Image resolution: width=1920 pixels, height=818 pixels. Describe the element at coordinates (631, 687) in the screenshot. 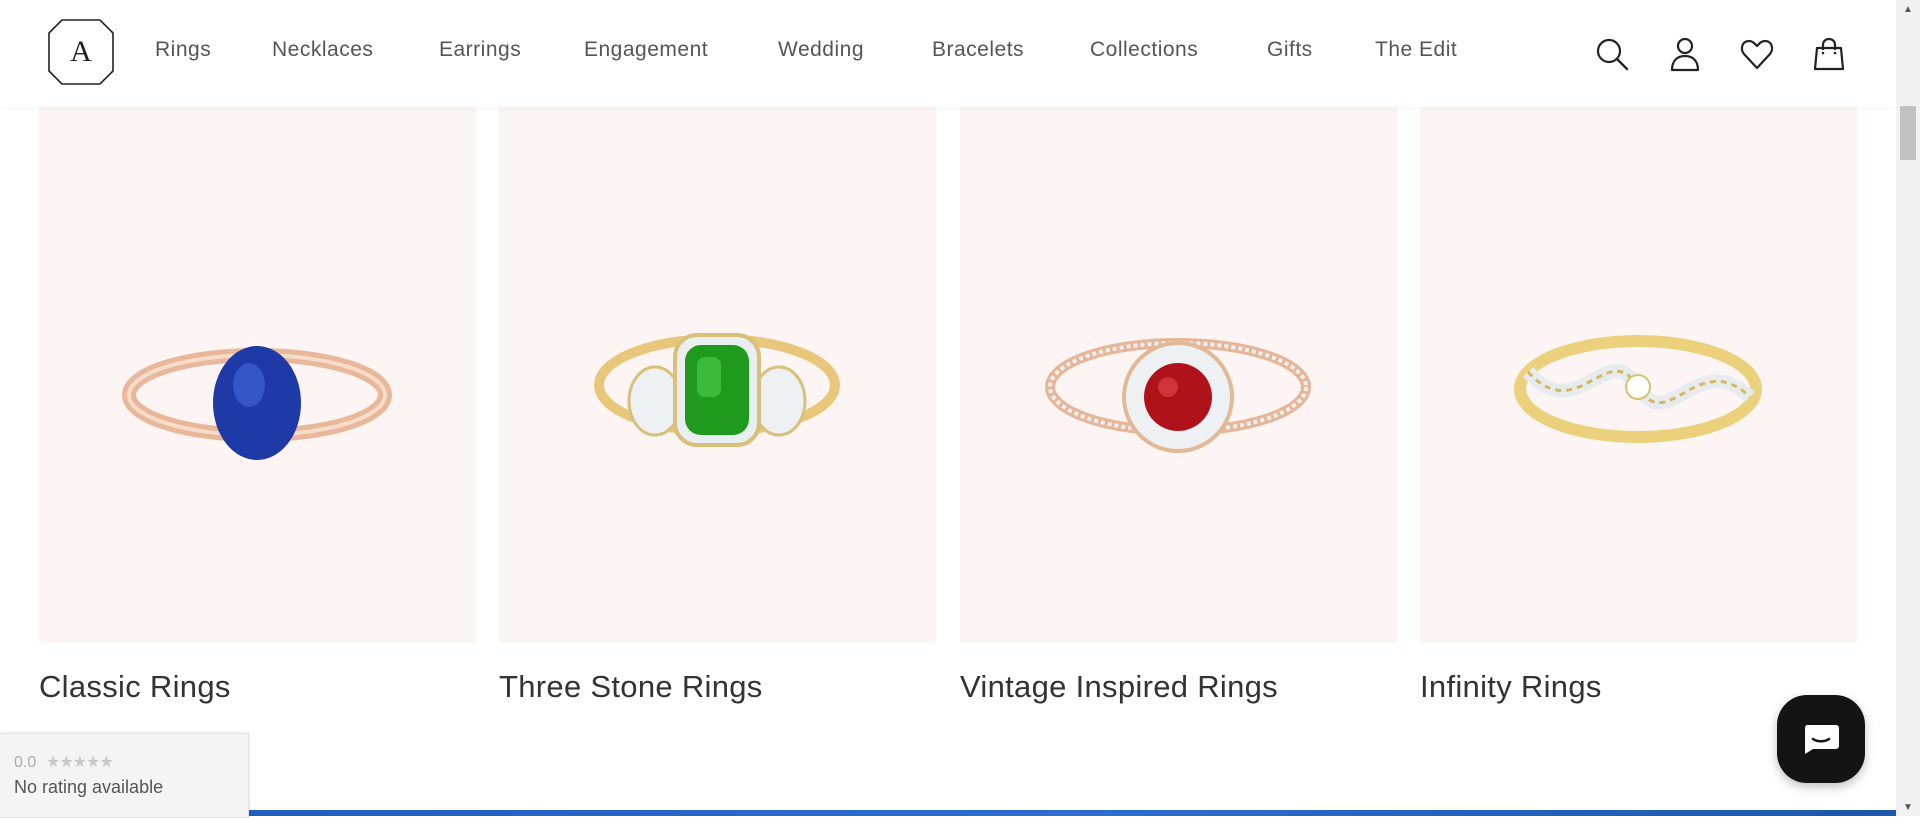

I see `product-title: Three Stone Rings` at that location.